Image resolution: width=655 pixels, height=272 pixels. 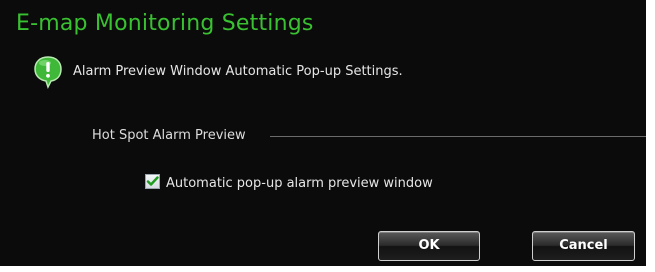 I want to click on auto-popup-label: Automatic pop-up alarm preview window, so click(x=299, y=183).